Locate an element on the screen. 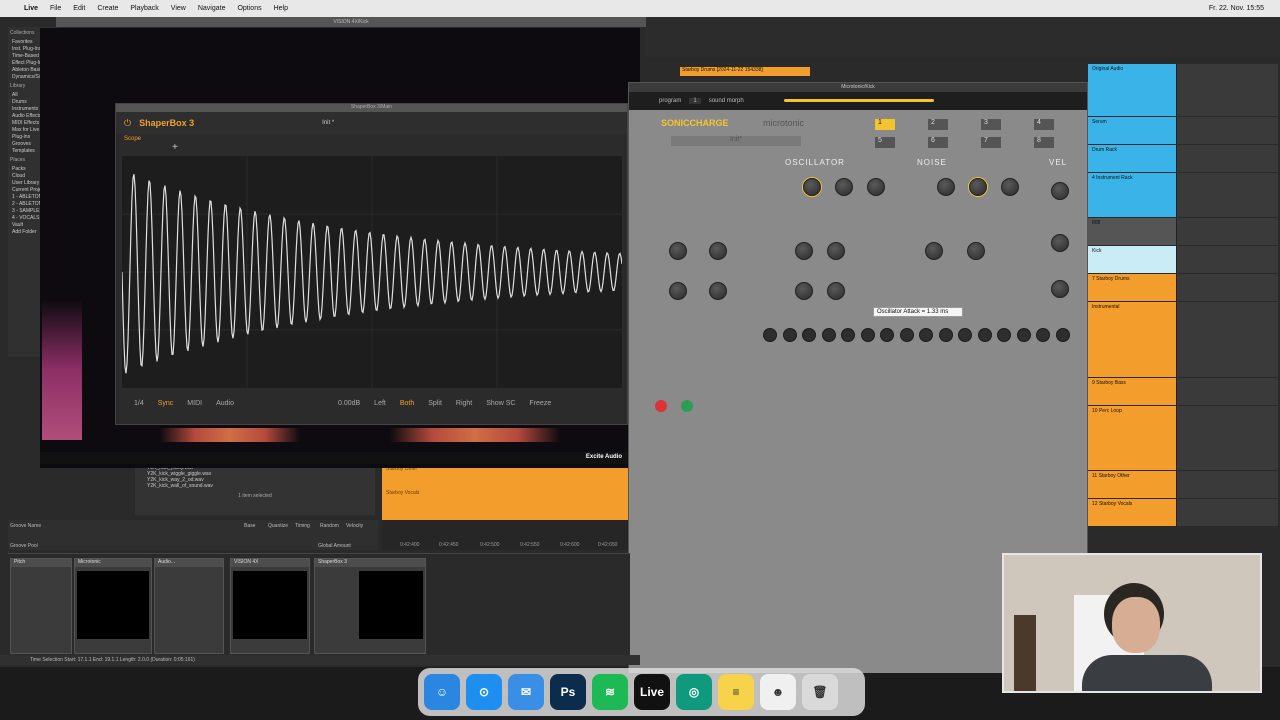 The image size is (1280, 720). preset-name: Init * is located at coordinates (328, 123).